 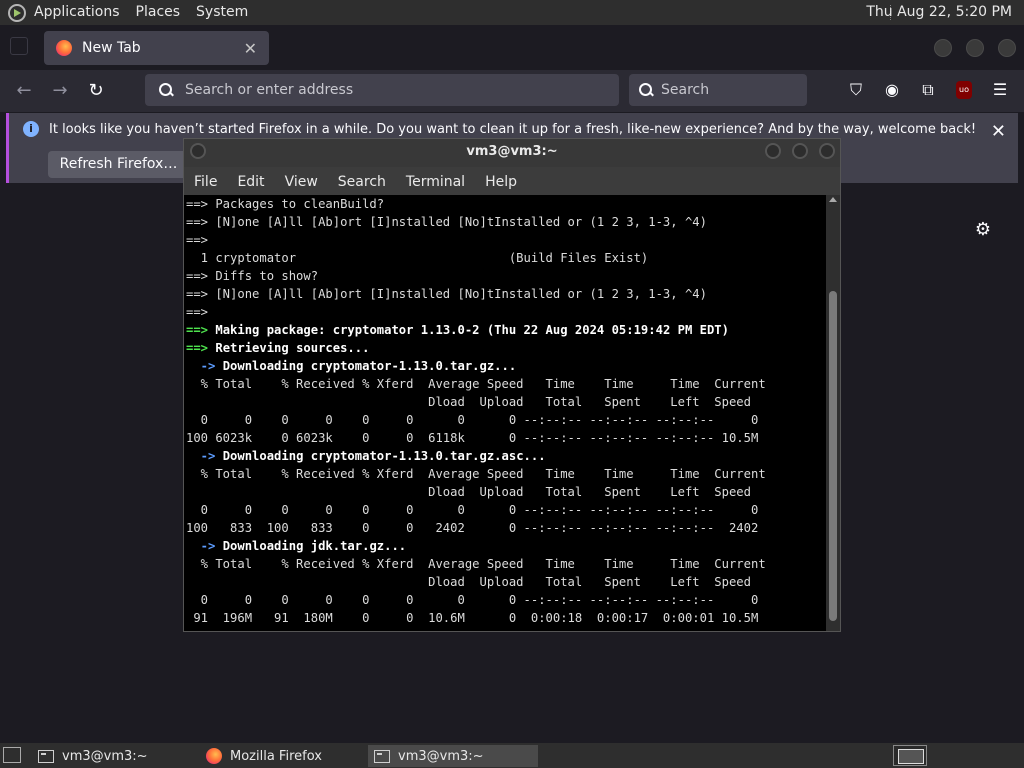 I want to click on menu-edit: Edit, so click(x=250, y=182).